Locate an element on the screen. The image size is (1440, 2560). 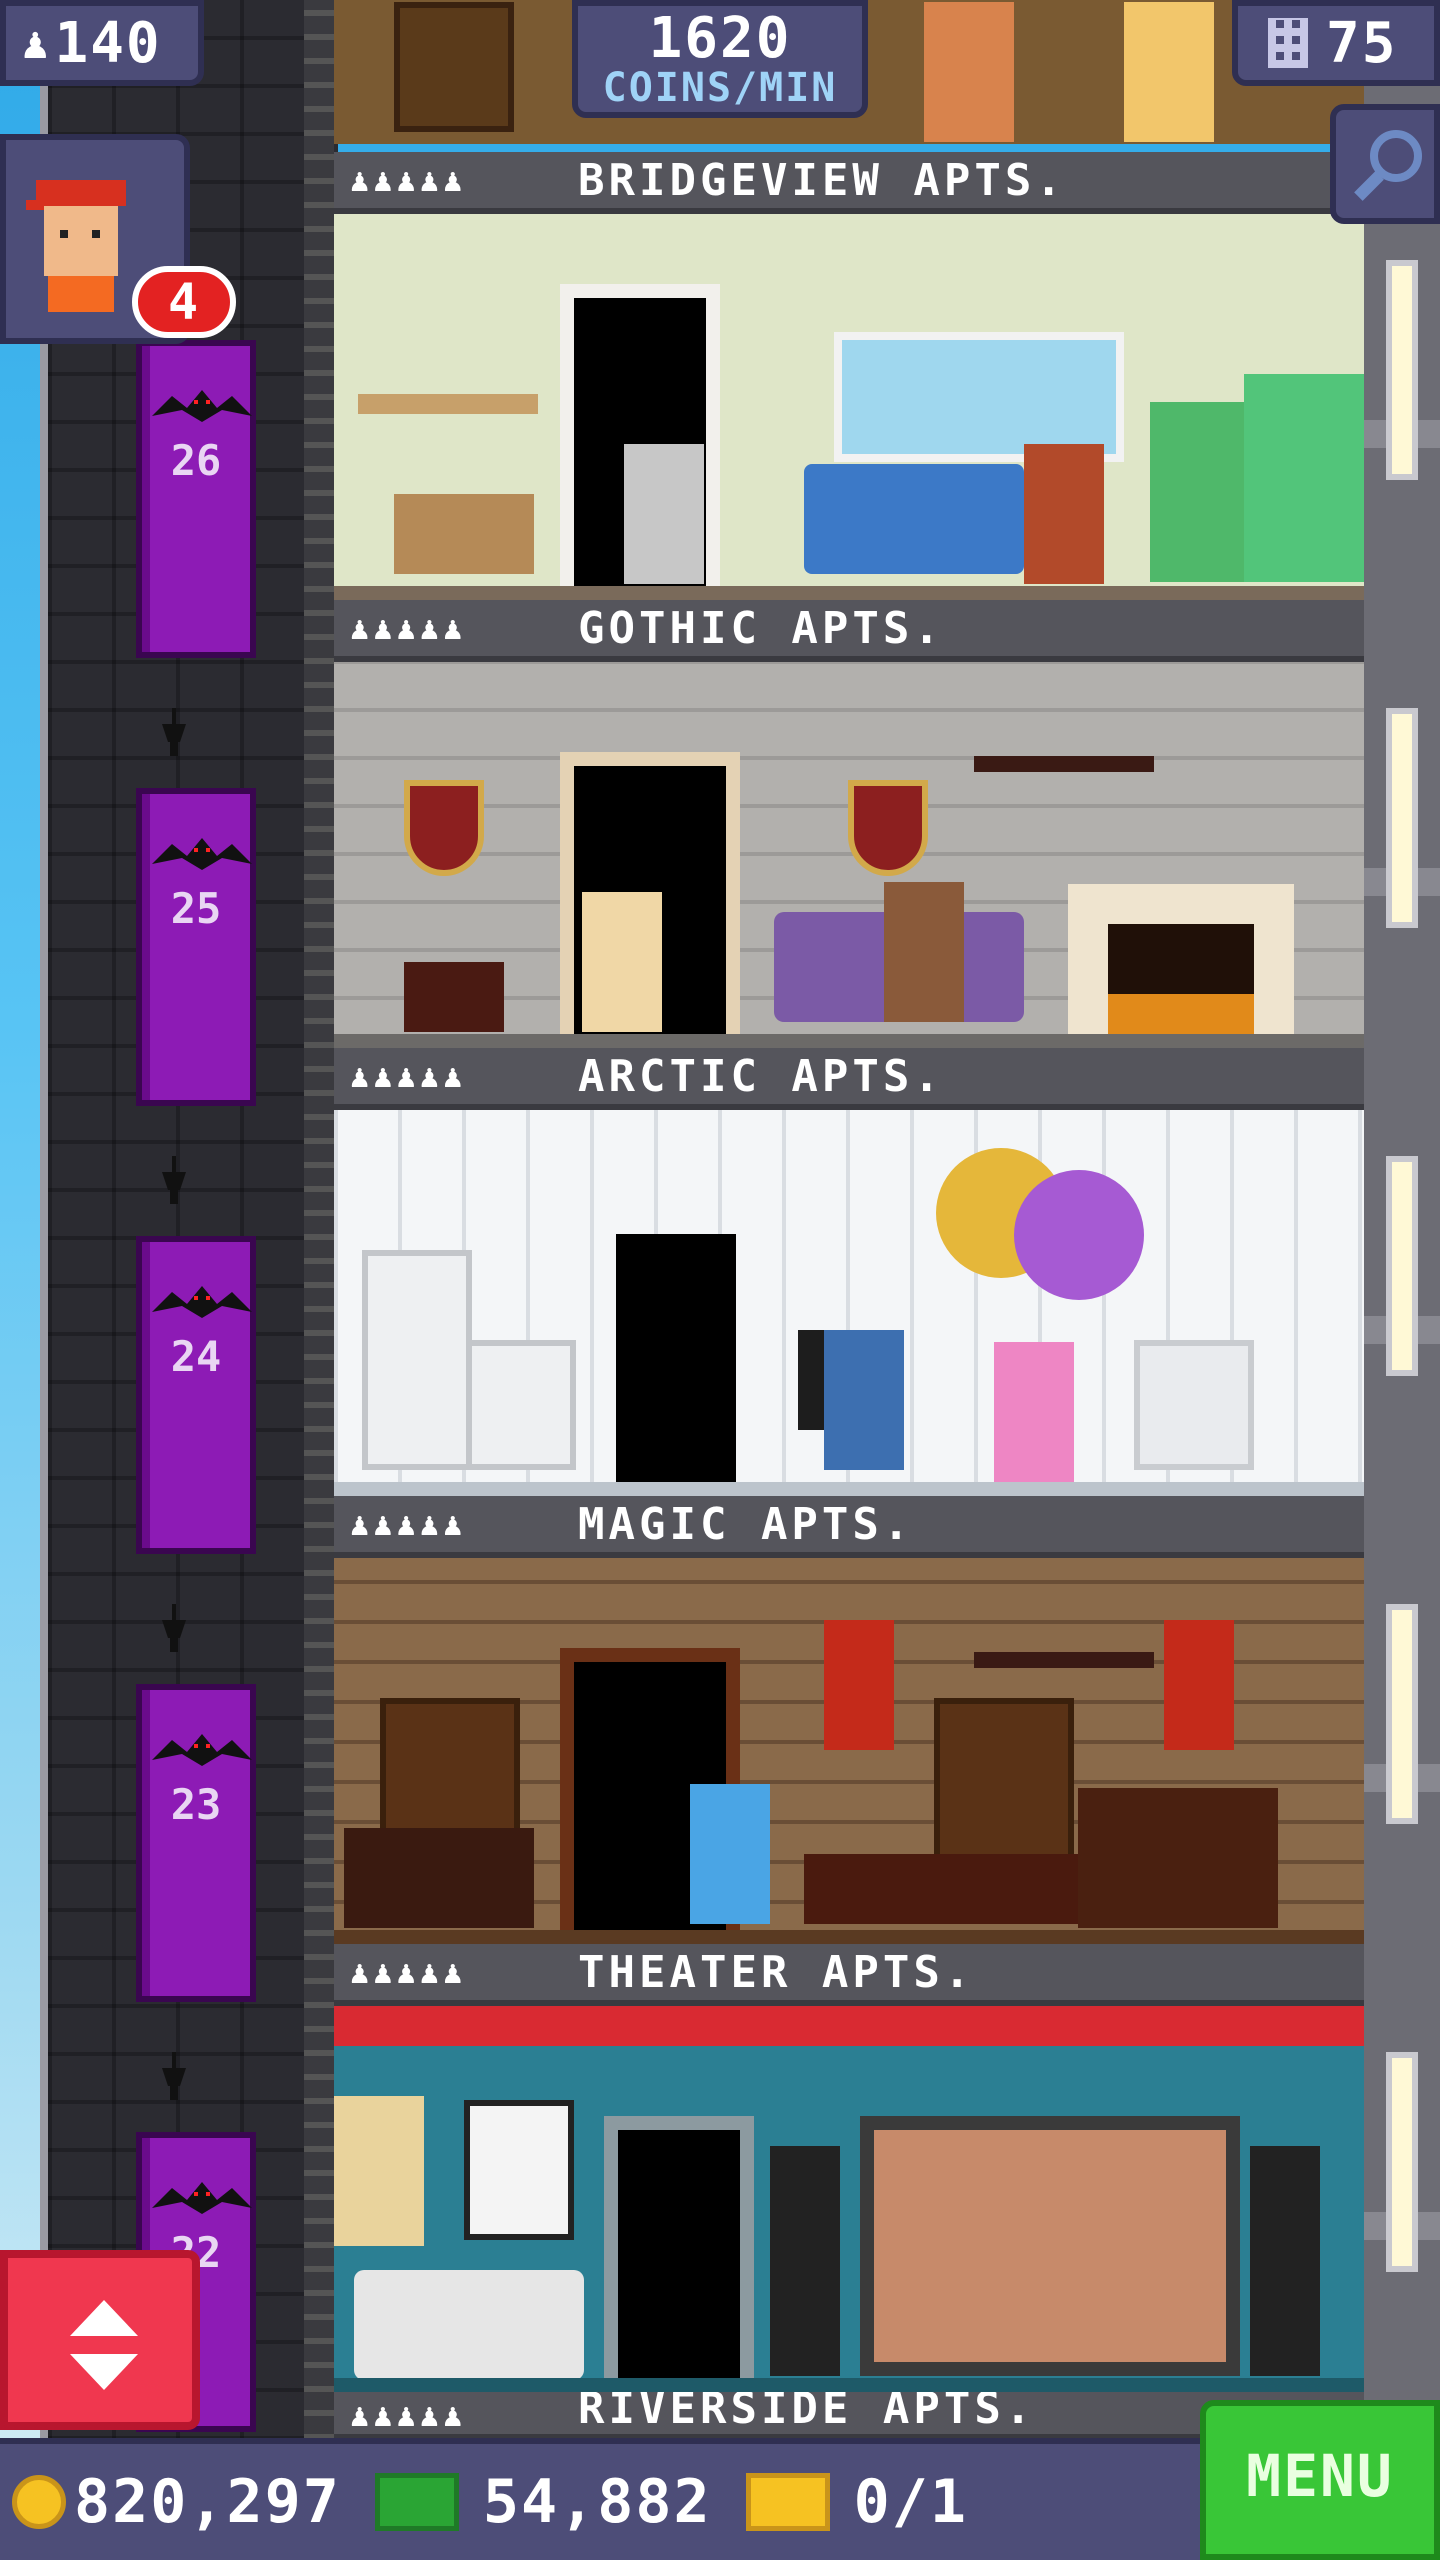
elevator-car: 24 is located at coordinates (196, 1395).